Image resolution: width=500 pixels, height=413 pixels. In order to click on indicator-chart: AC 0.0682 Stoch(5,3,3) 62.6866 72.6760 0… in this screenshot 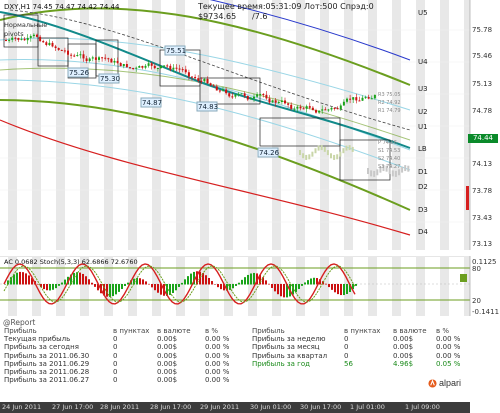, I will do `click(250, 286)`.